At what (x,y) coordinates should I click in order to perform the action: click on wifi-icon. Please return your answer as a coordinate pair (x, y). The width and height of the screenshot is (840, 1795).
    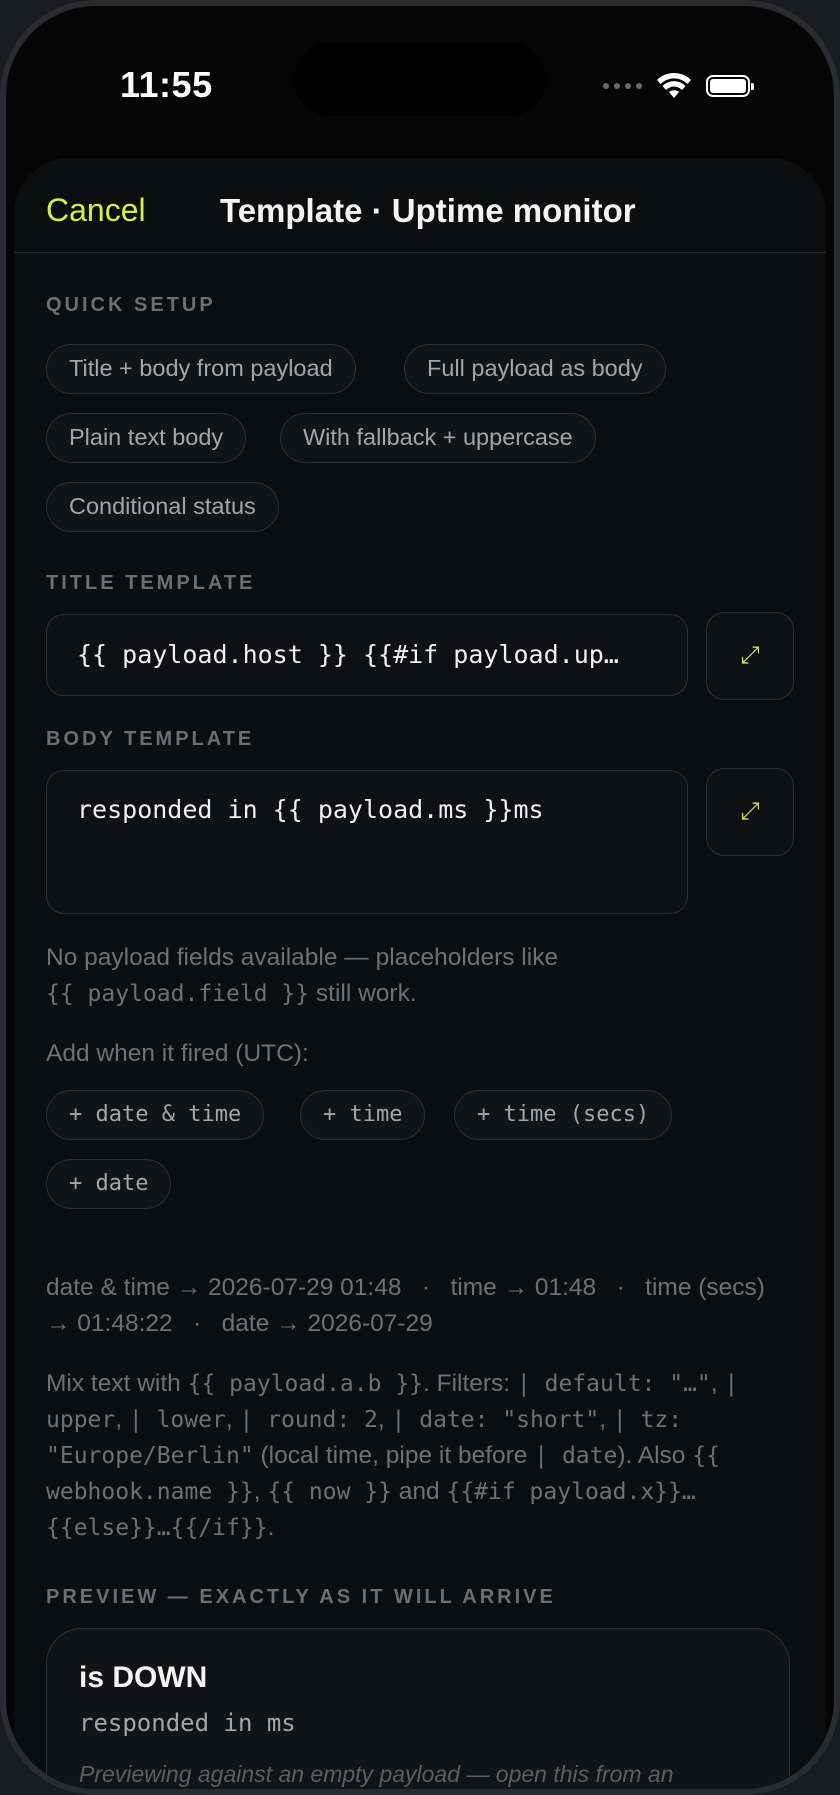
    Looking at the image, I should click on (674, 85).